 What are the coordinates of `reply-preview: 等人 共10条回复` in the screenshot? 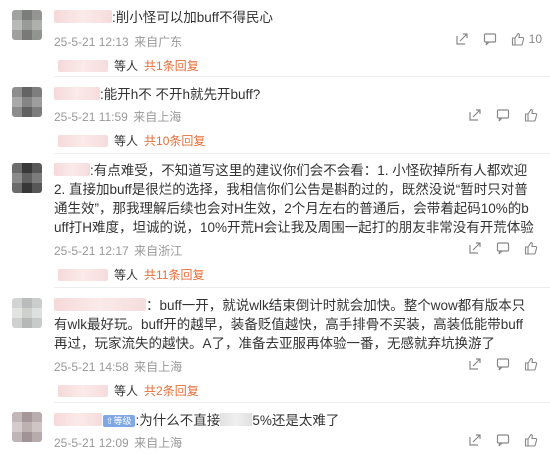 It's located at (131, 140).